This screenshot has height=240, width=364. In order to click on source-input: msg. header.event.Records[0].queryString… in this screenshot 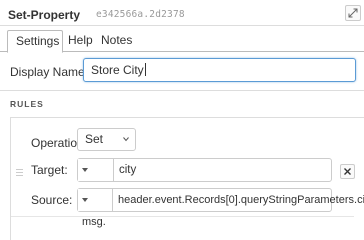, I will do `click(220, 208)`.